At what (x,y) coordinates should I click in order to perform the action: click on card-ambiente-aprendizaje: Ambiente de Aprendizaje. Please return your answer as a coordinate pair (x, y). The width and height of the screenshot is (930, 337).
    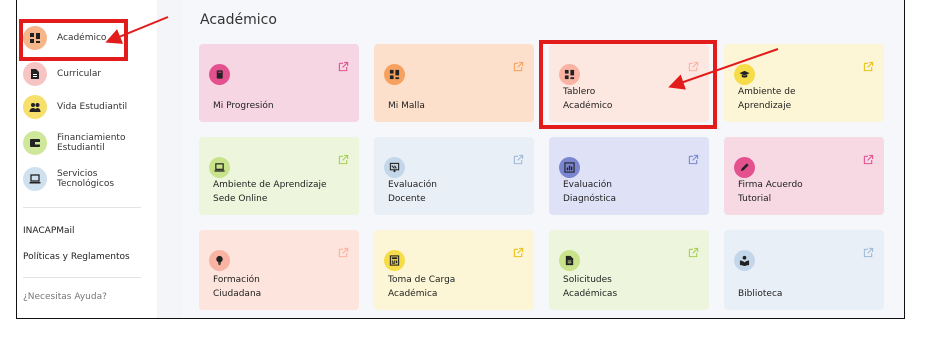
    Looking at the image, I should click on (804, 83).